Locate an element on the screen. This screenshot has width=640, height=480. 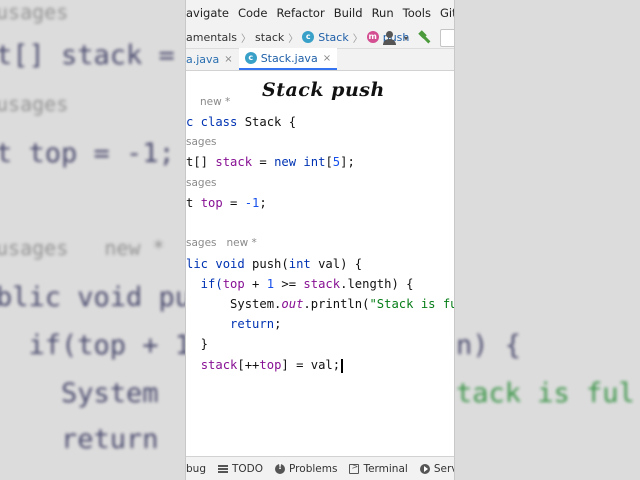
code-line: t top = -1; is located at coordinates (226, 203).